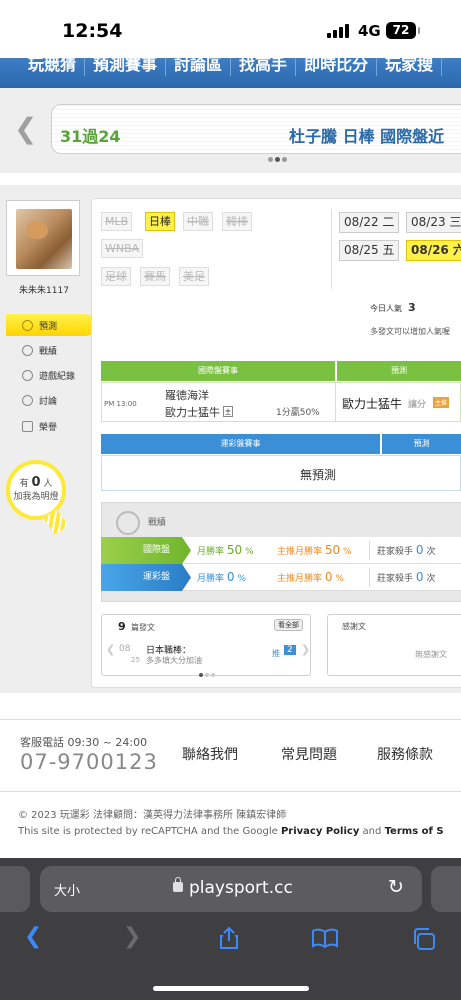 This screenshot has width=461, height=1000. Describe the element at coordinates (231, 988) in the screenshot. I see `home-indicator` at that location.